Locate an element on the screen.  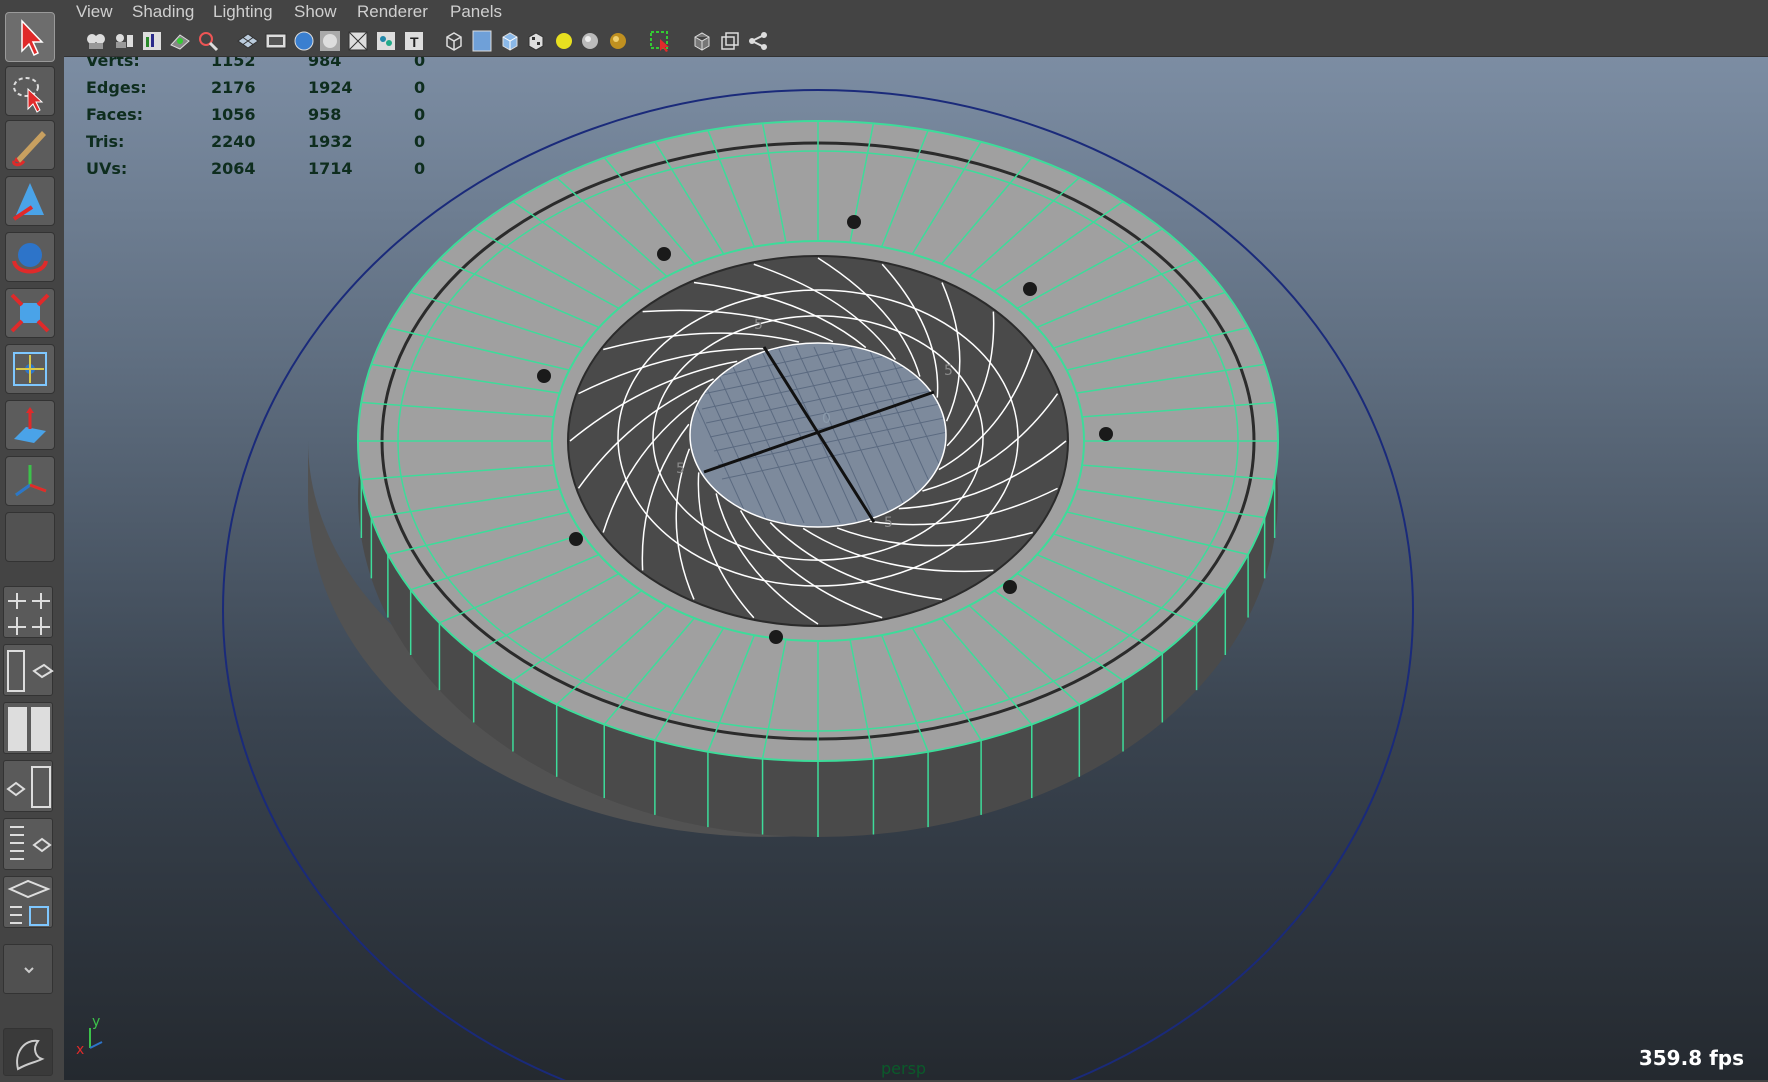
view-axis-icon: y x is located at coordinates (89, 1036).